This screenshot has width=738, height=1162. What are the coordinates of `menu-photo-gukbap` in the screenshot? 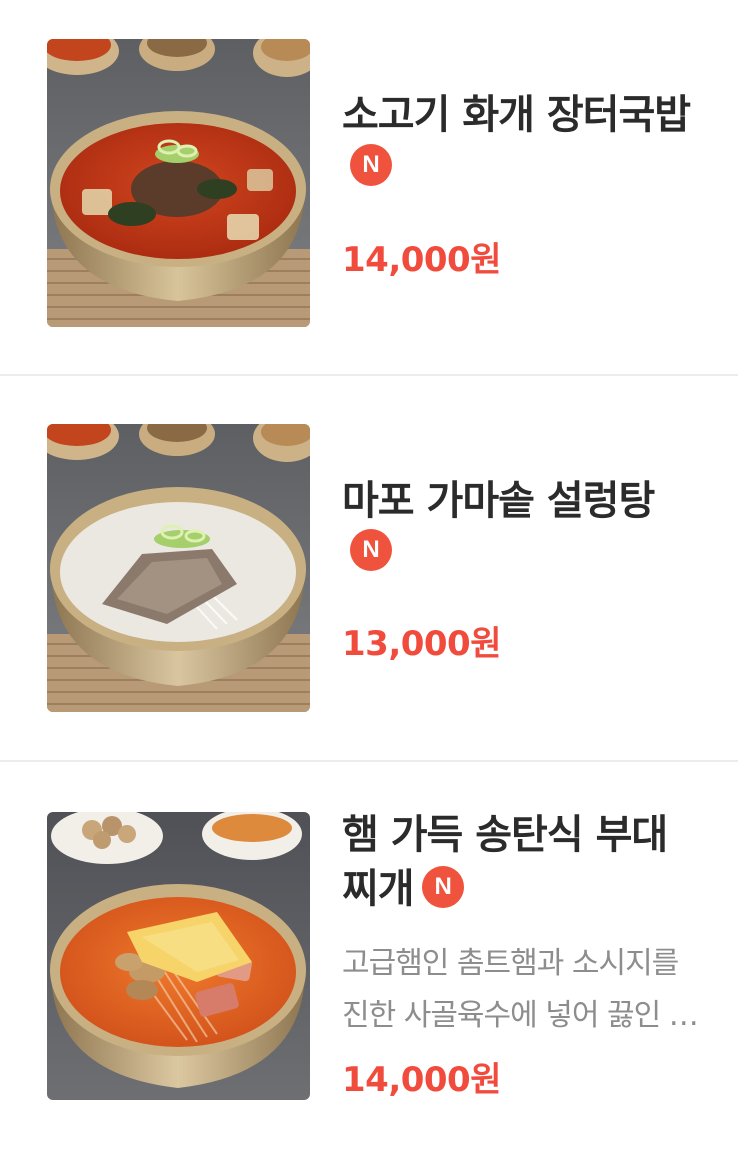 It's located at (178, 183).